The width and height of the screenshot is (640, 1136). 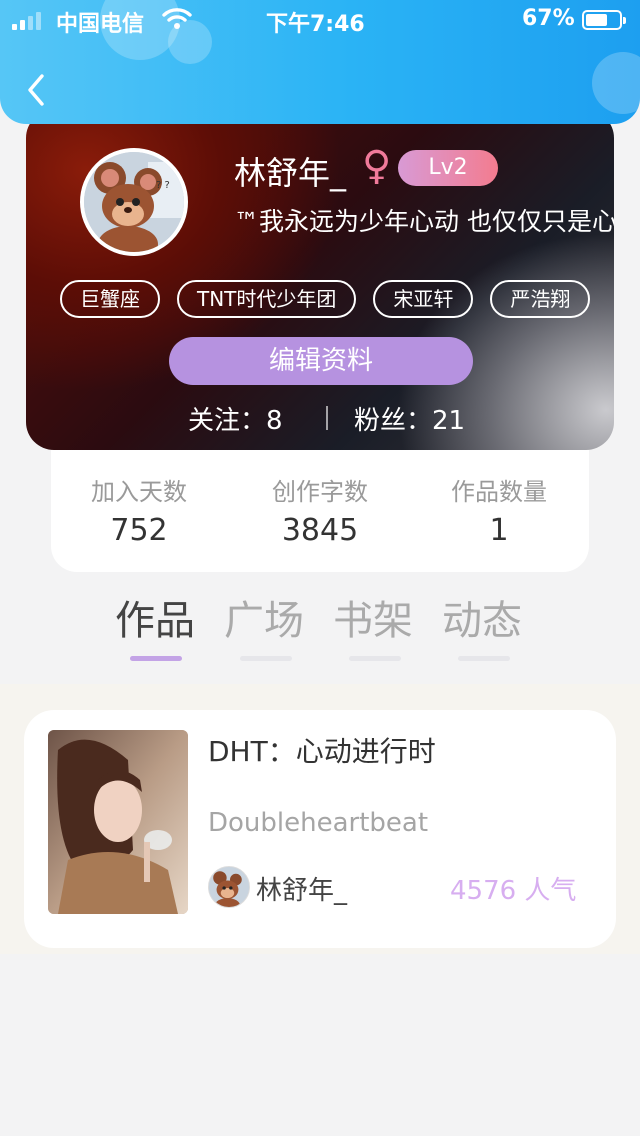 I want to click on tag-item: 严浩翔, so click(x=540, y=299).